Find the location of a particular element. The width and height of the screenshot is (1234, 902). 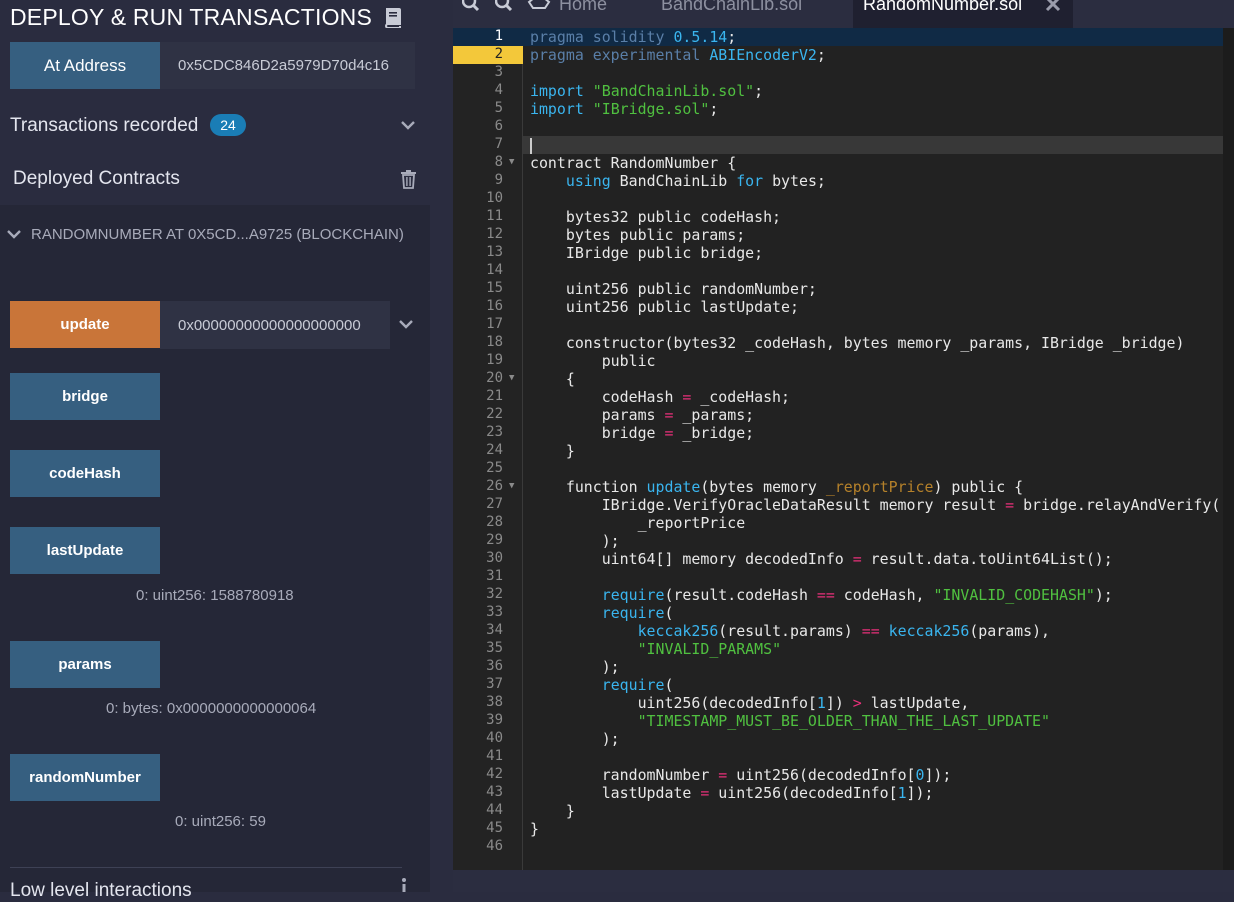

divider is located at coordinates (206, 867).